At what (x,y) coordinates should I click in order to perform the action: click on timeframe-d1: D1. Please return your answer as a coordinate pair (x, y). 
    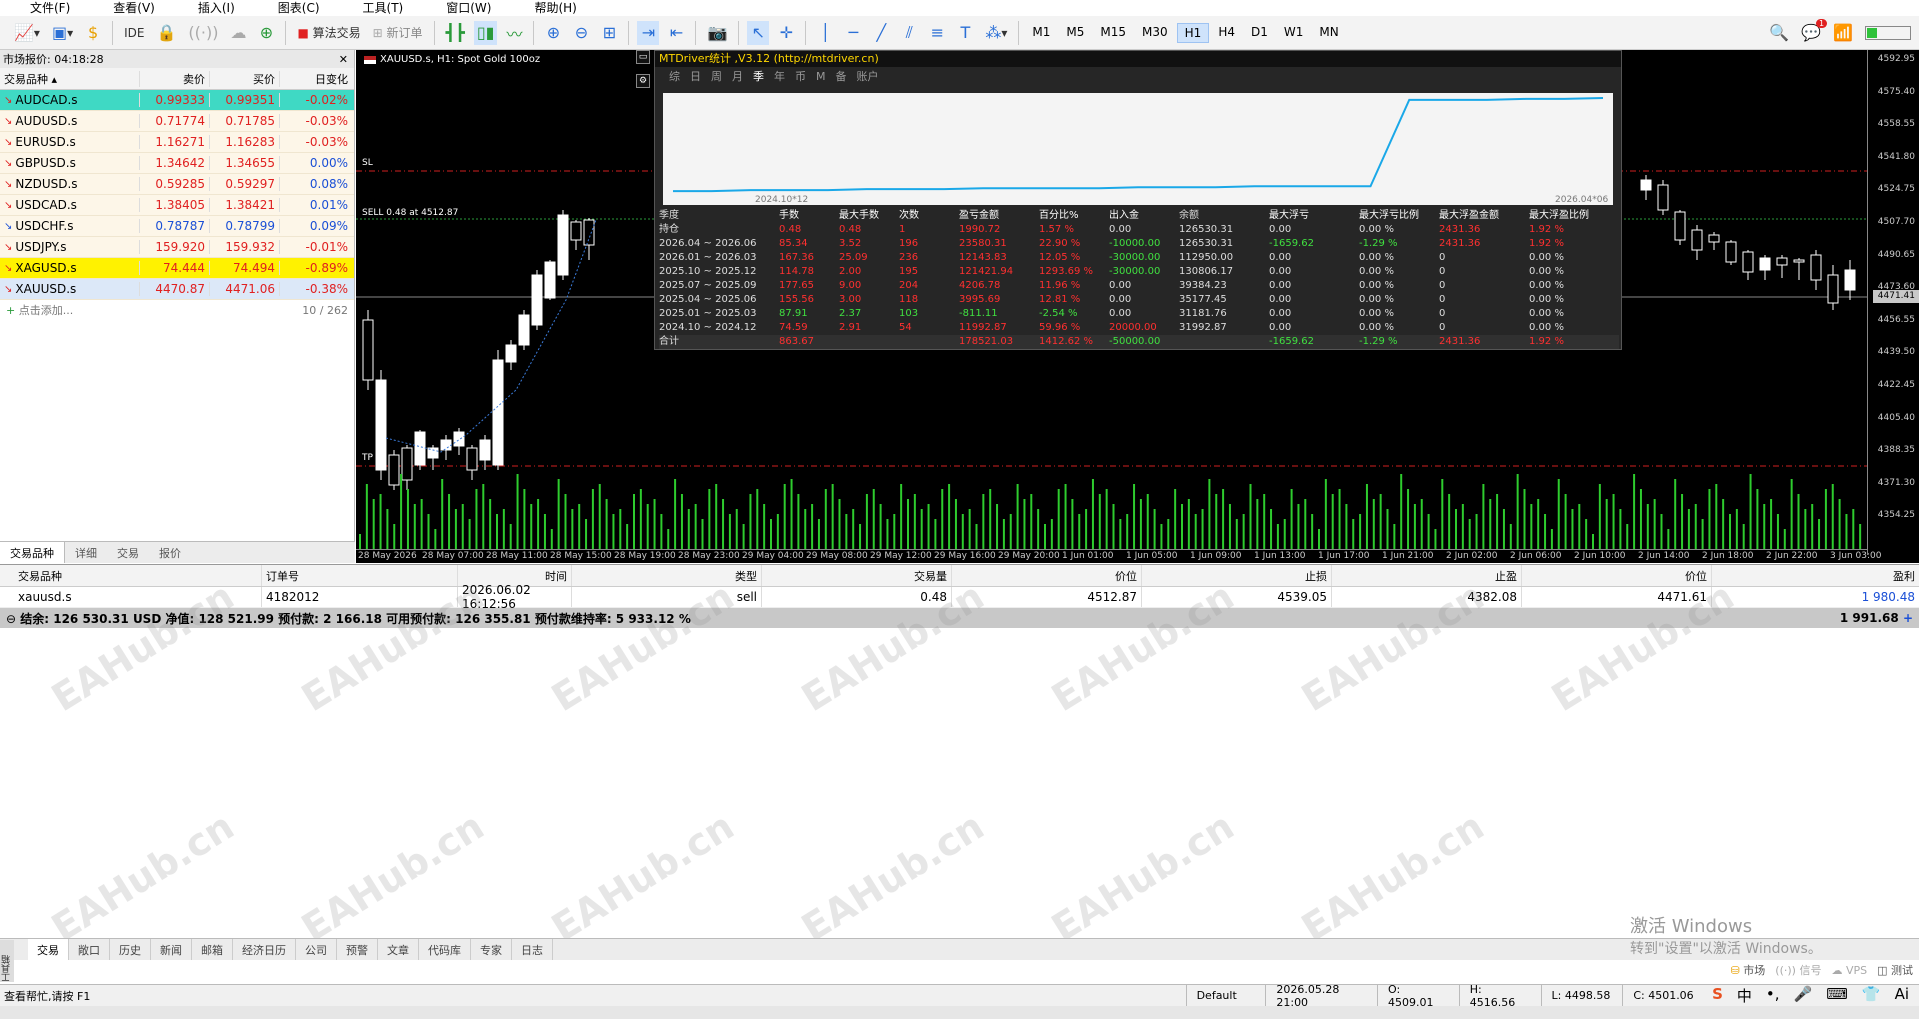
    Looking at the image, I should click on (1259, 33).